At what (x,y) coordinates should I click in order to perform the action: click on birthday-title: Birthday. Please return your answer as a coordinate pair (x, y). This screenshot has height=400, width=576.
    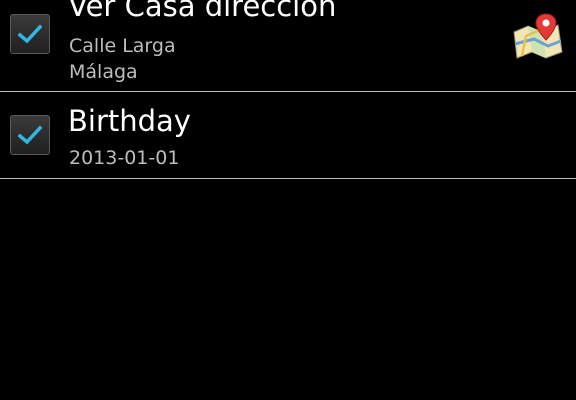
    Looking at the image, I should click on (129, 121).